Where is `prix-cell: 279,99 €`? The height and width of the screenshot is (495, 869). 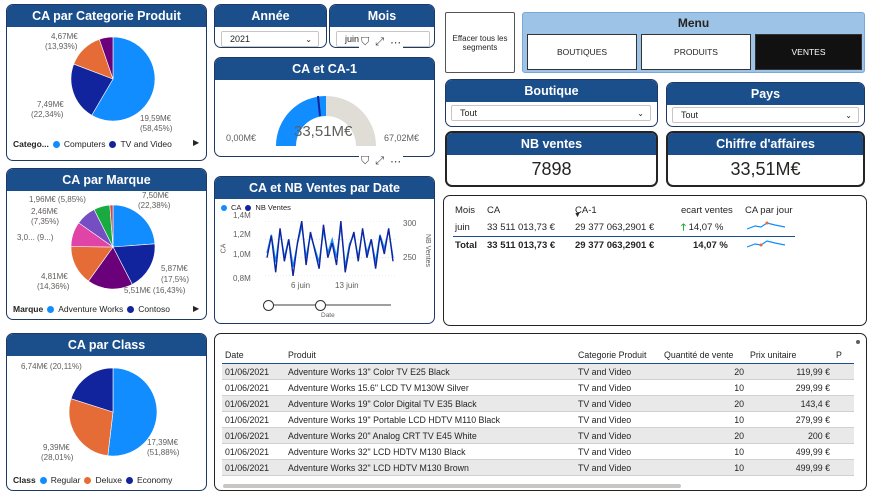
prix-cell: 279,99 € is located at coordinates (790, 419).